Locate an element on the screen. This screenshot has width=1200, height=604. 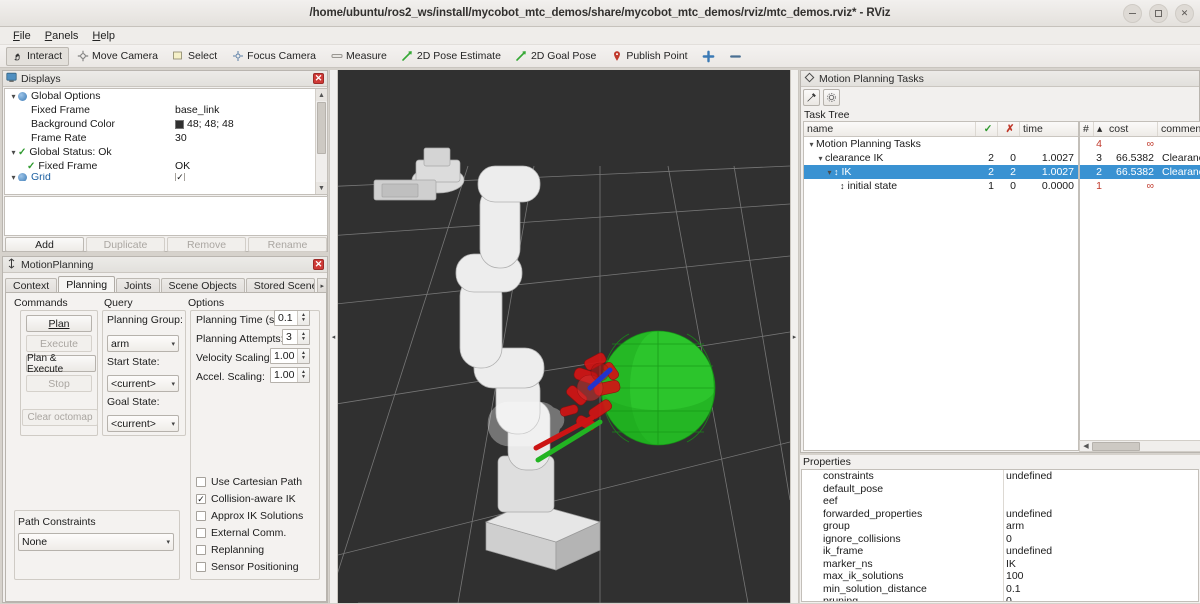
tree-row-fixed-frame: Fixed Frame base_link is located at coordinates (166, 110).